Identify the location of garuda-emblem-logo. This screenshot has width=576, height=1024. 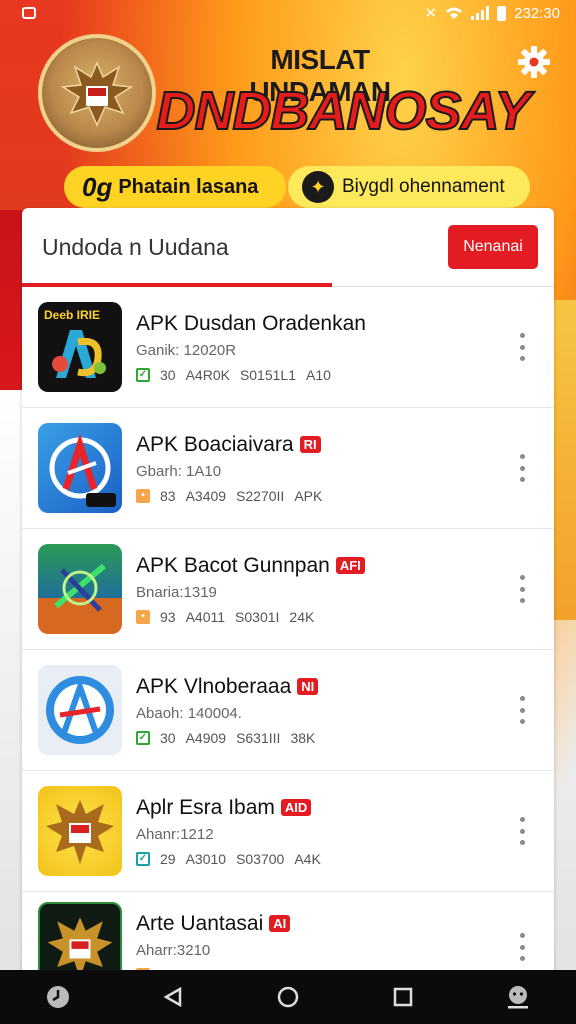
(97, 93).